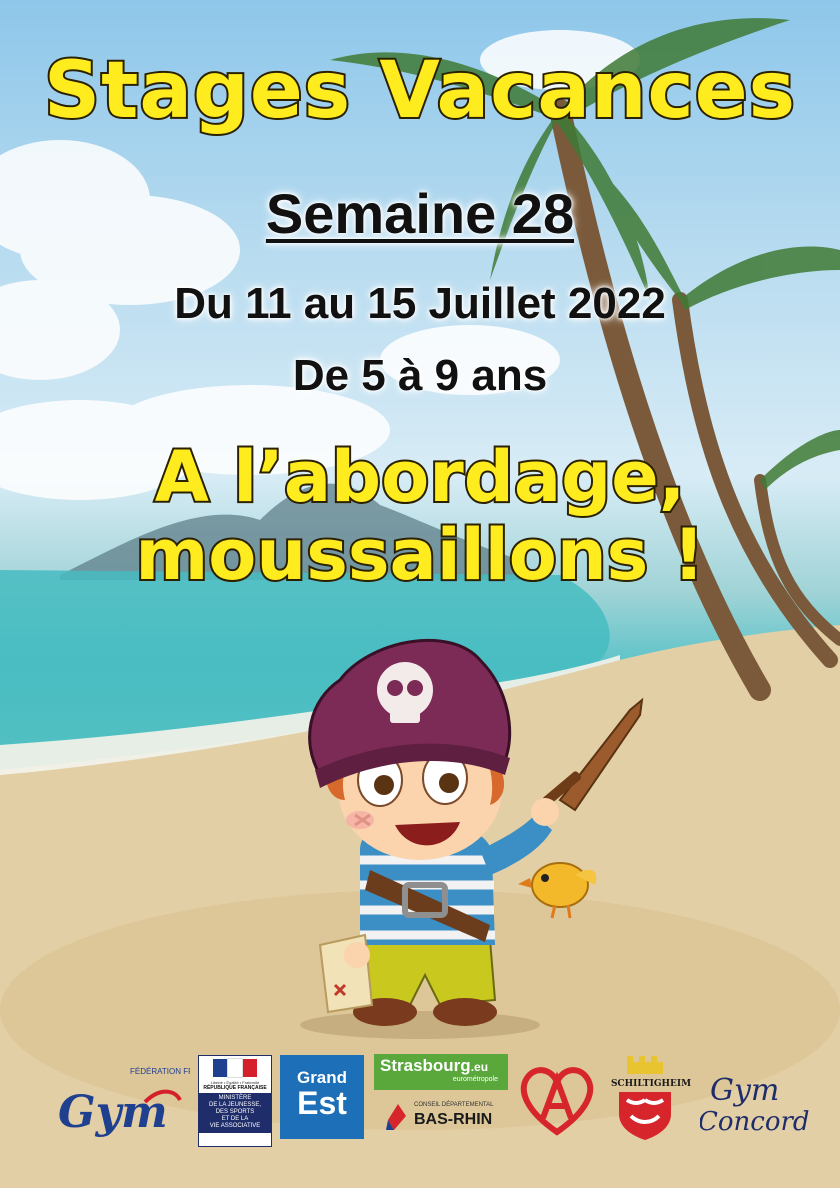  What do you see at coordinates (396, 1117) in the screenshot?
I see `bas-rhin-emblem-icon` at bounding box center [396, 1117].